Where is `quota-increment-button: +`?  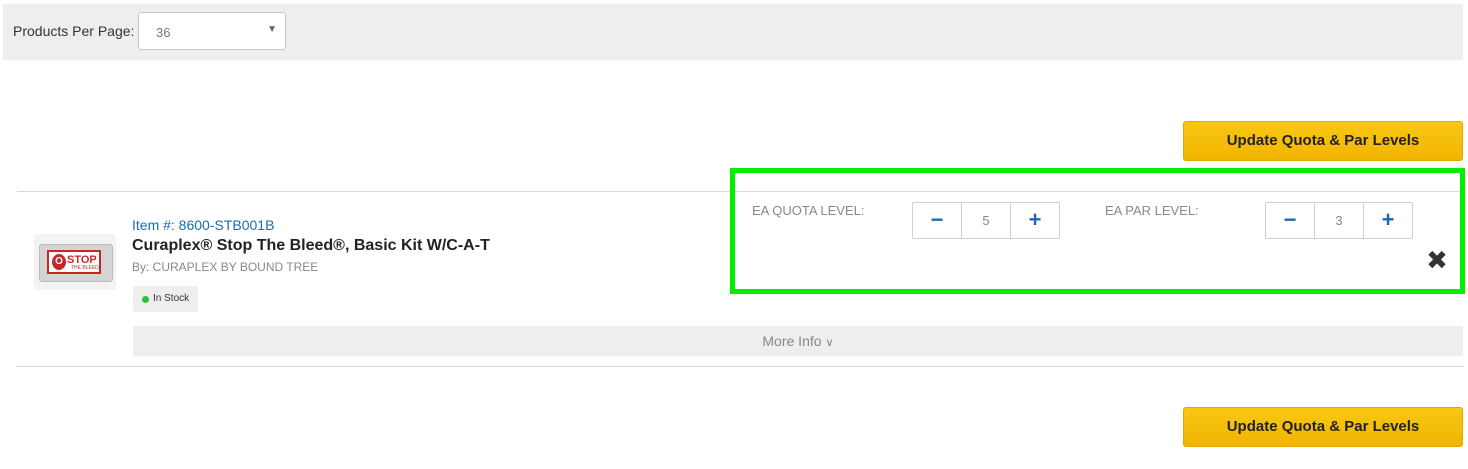 quota-increment-button: + is located at coordinates (1035, 220).